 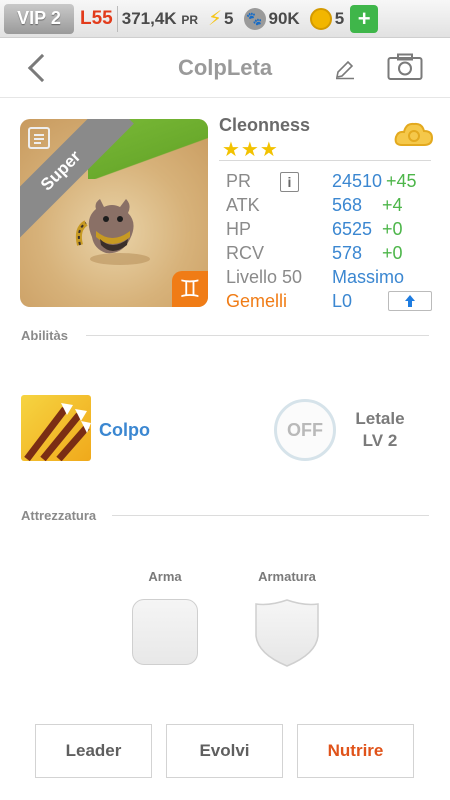 What do you see at coordinates (117, 18) in the screenshot?
I see `divider` at bounding box center [117, 18].